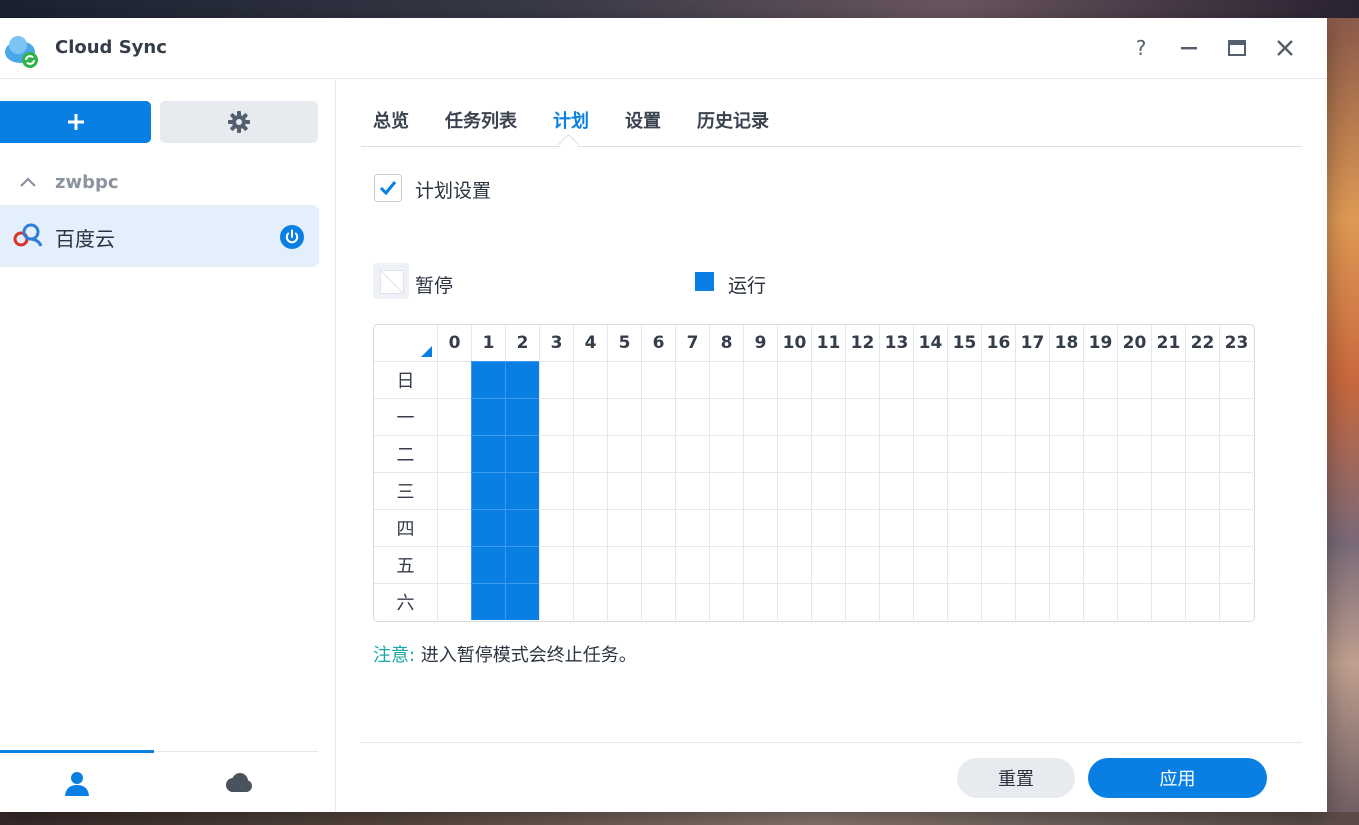  What do you see at coordinates (405, 453) in the screenshot?
I see `day-header: 二` at bounding box center [405, 453].